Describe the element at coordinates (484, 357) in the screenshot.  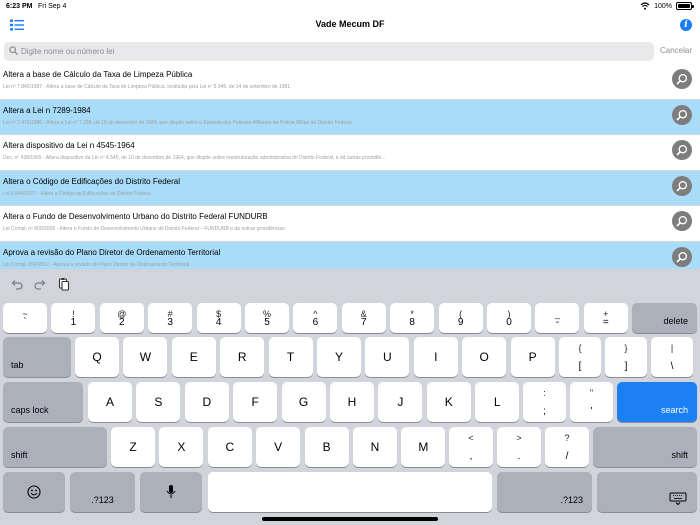
I see `key-o: O` at that location.